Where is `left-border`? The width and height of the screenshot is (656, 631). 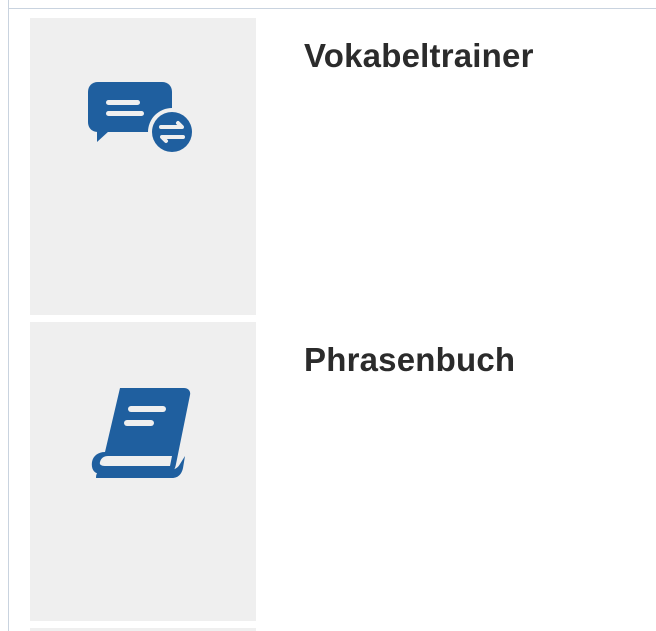
left-border is located at coordinates (8, 315).